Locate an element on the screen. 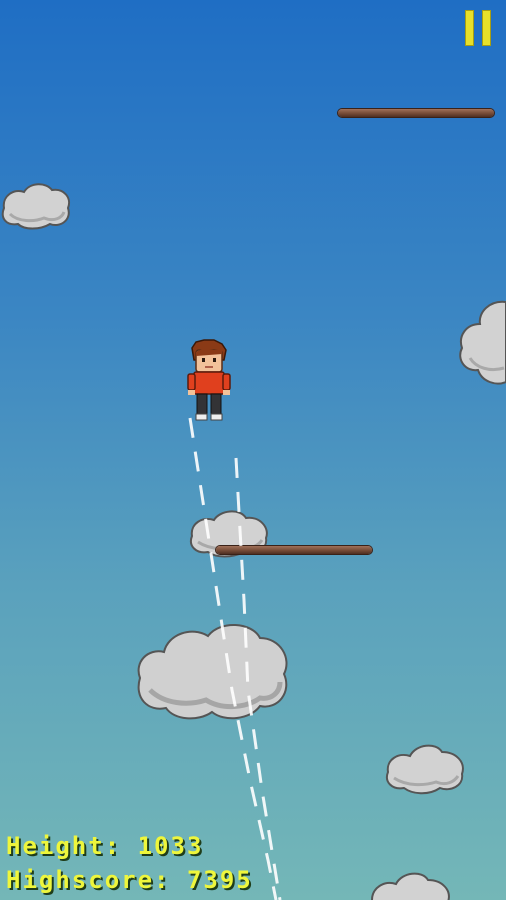 The height and width of the screenshot is (900, 506). jump-trail is located at coordinates (235, 658).